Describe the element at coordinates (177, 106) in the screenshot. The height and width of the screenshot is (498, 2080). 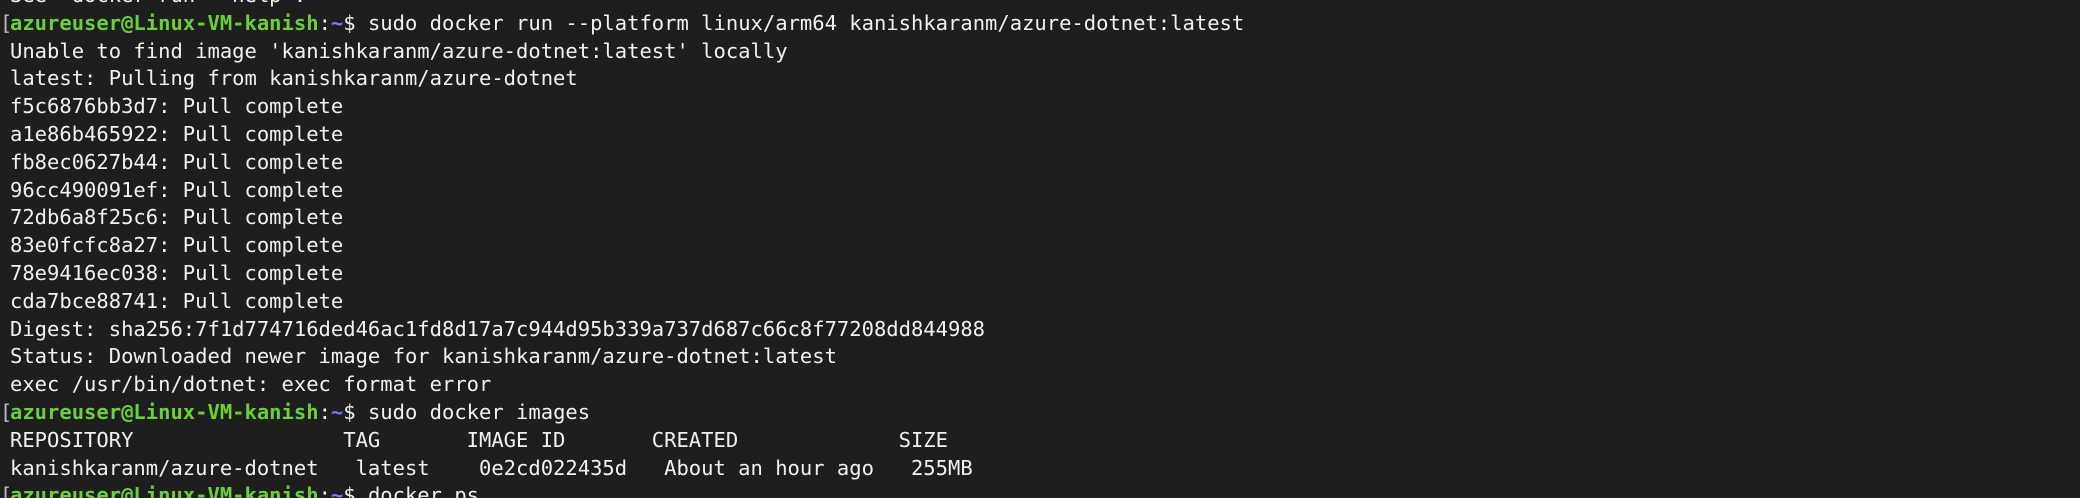
I see `output-text: f5c6876bb3d7: Pull complete` at that location.